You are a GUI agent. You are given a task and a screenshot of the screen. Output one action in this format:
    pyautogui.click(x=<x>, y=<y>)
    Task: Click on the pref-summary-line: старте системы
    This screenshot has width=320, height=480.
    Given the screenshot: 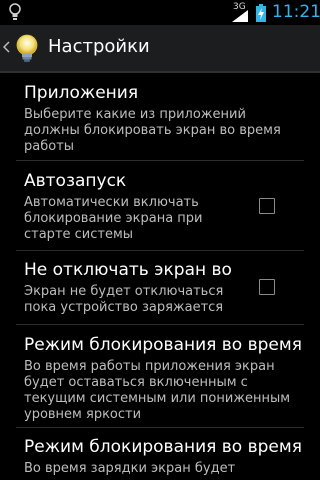 What is the action you would take?
    pyautogui.click(x=79, y=234)
    